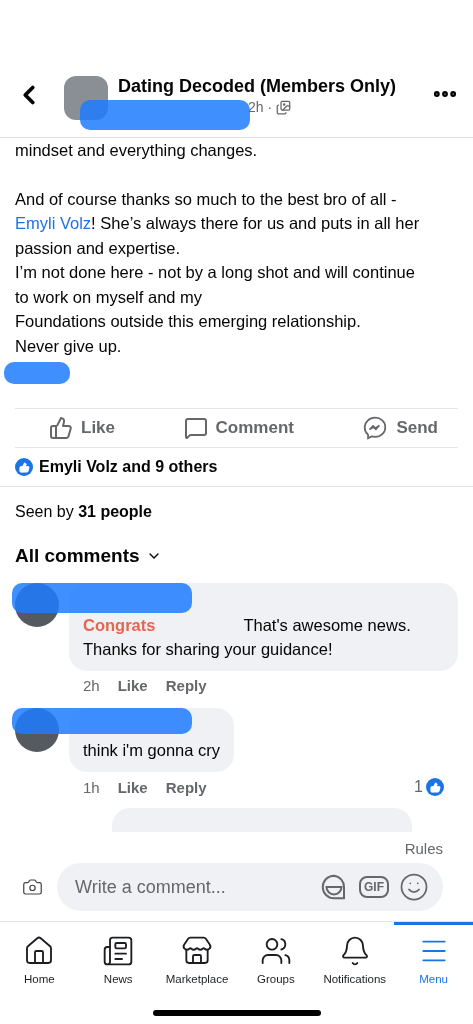 The height and width of the screenshot is (1024, 473). What do you see at coordinates (39, 953) in the screenshot?
I see `nav-tab: Home` at bounding box center [39, 953].